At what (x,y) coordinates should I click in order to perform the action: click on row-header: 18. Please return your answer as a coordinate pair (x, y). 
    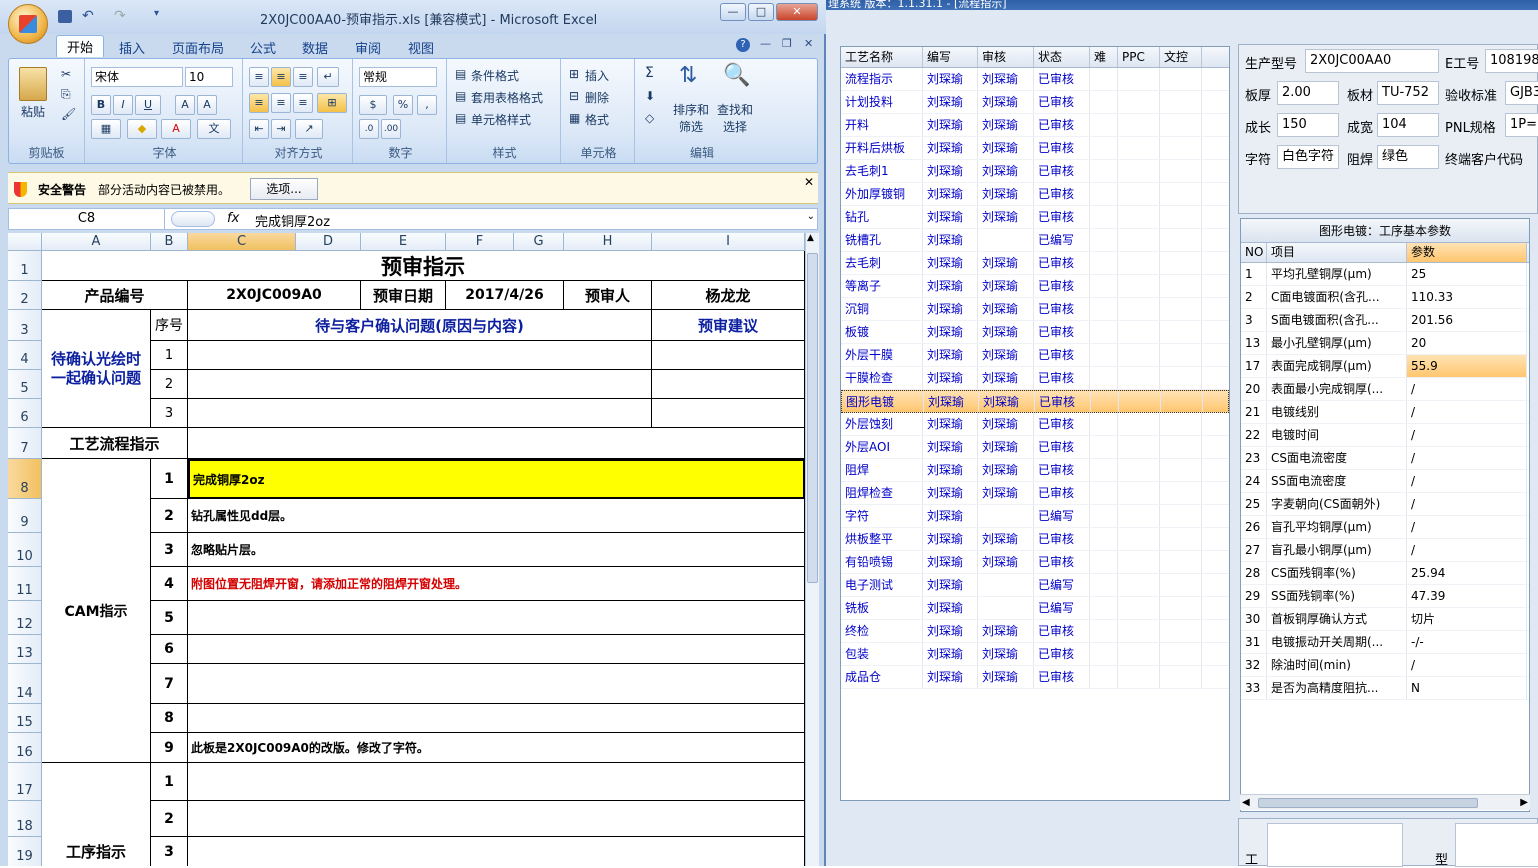
    Looking at the image, I should click on (25, 819).